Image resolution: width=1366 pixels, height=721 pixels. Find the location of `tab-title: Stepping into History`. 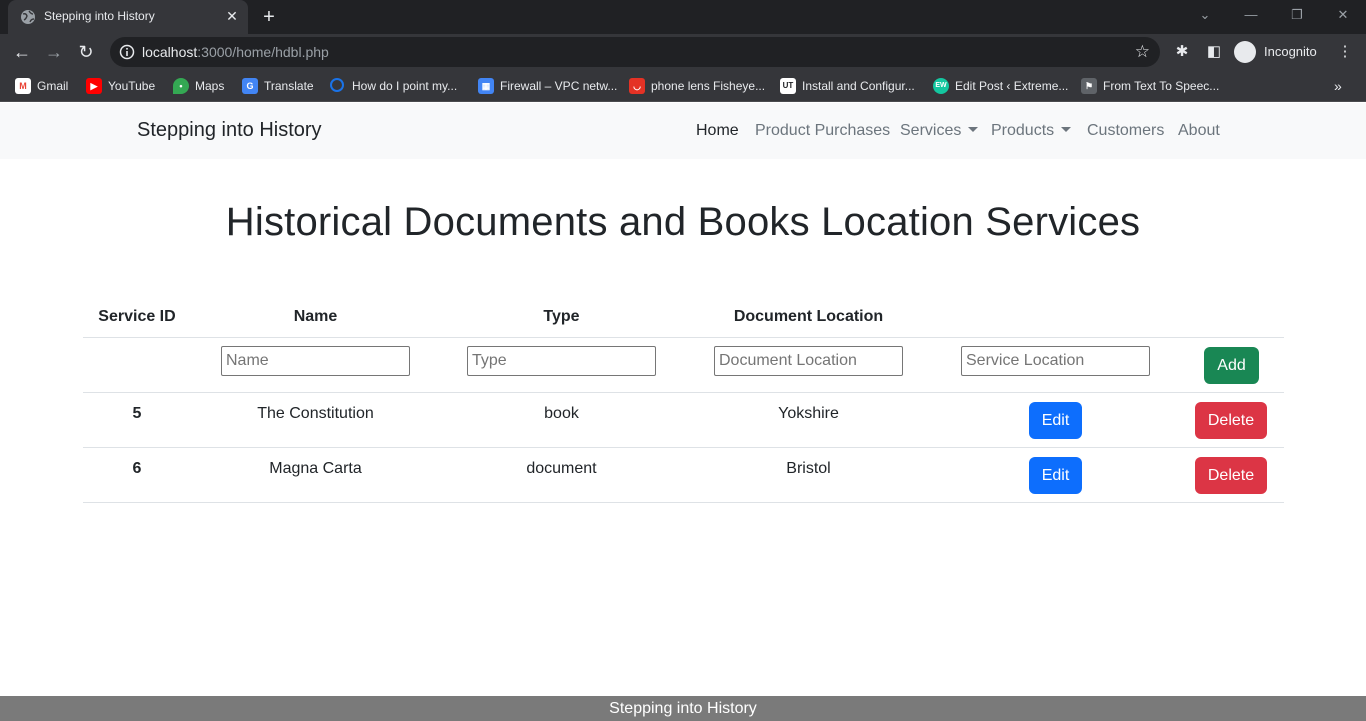

tab-title: Stepping into History is located at coordinates (99, 16).